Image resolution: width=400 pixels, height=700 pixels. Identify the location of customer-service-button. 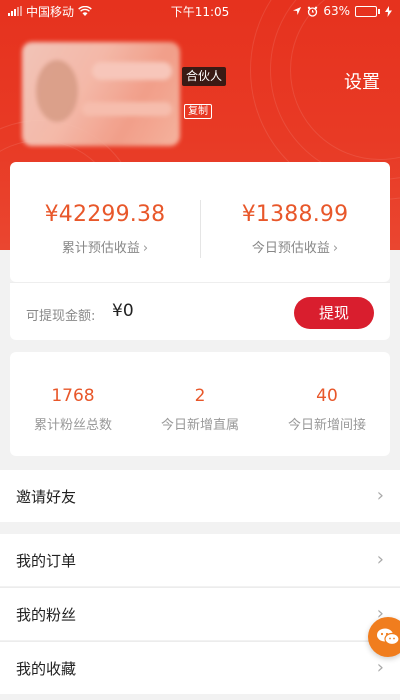
(384, 637).